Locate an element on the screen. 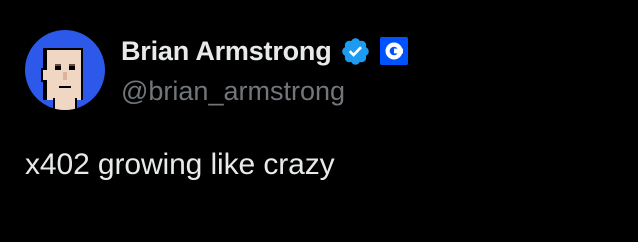 The height and width of the screenshot is (242, 638). author-display-name: Brian Armstrong is located at coordinates (226, 51).